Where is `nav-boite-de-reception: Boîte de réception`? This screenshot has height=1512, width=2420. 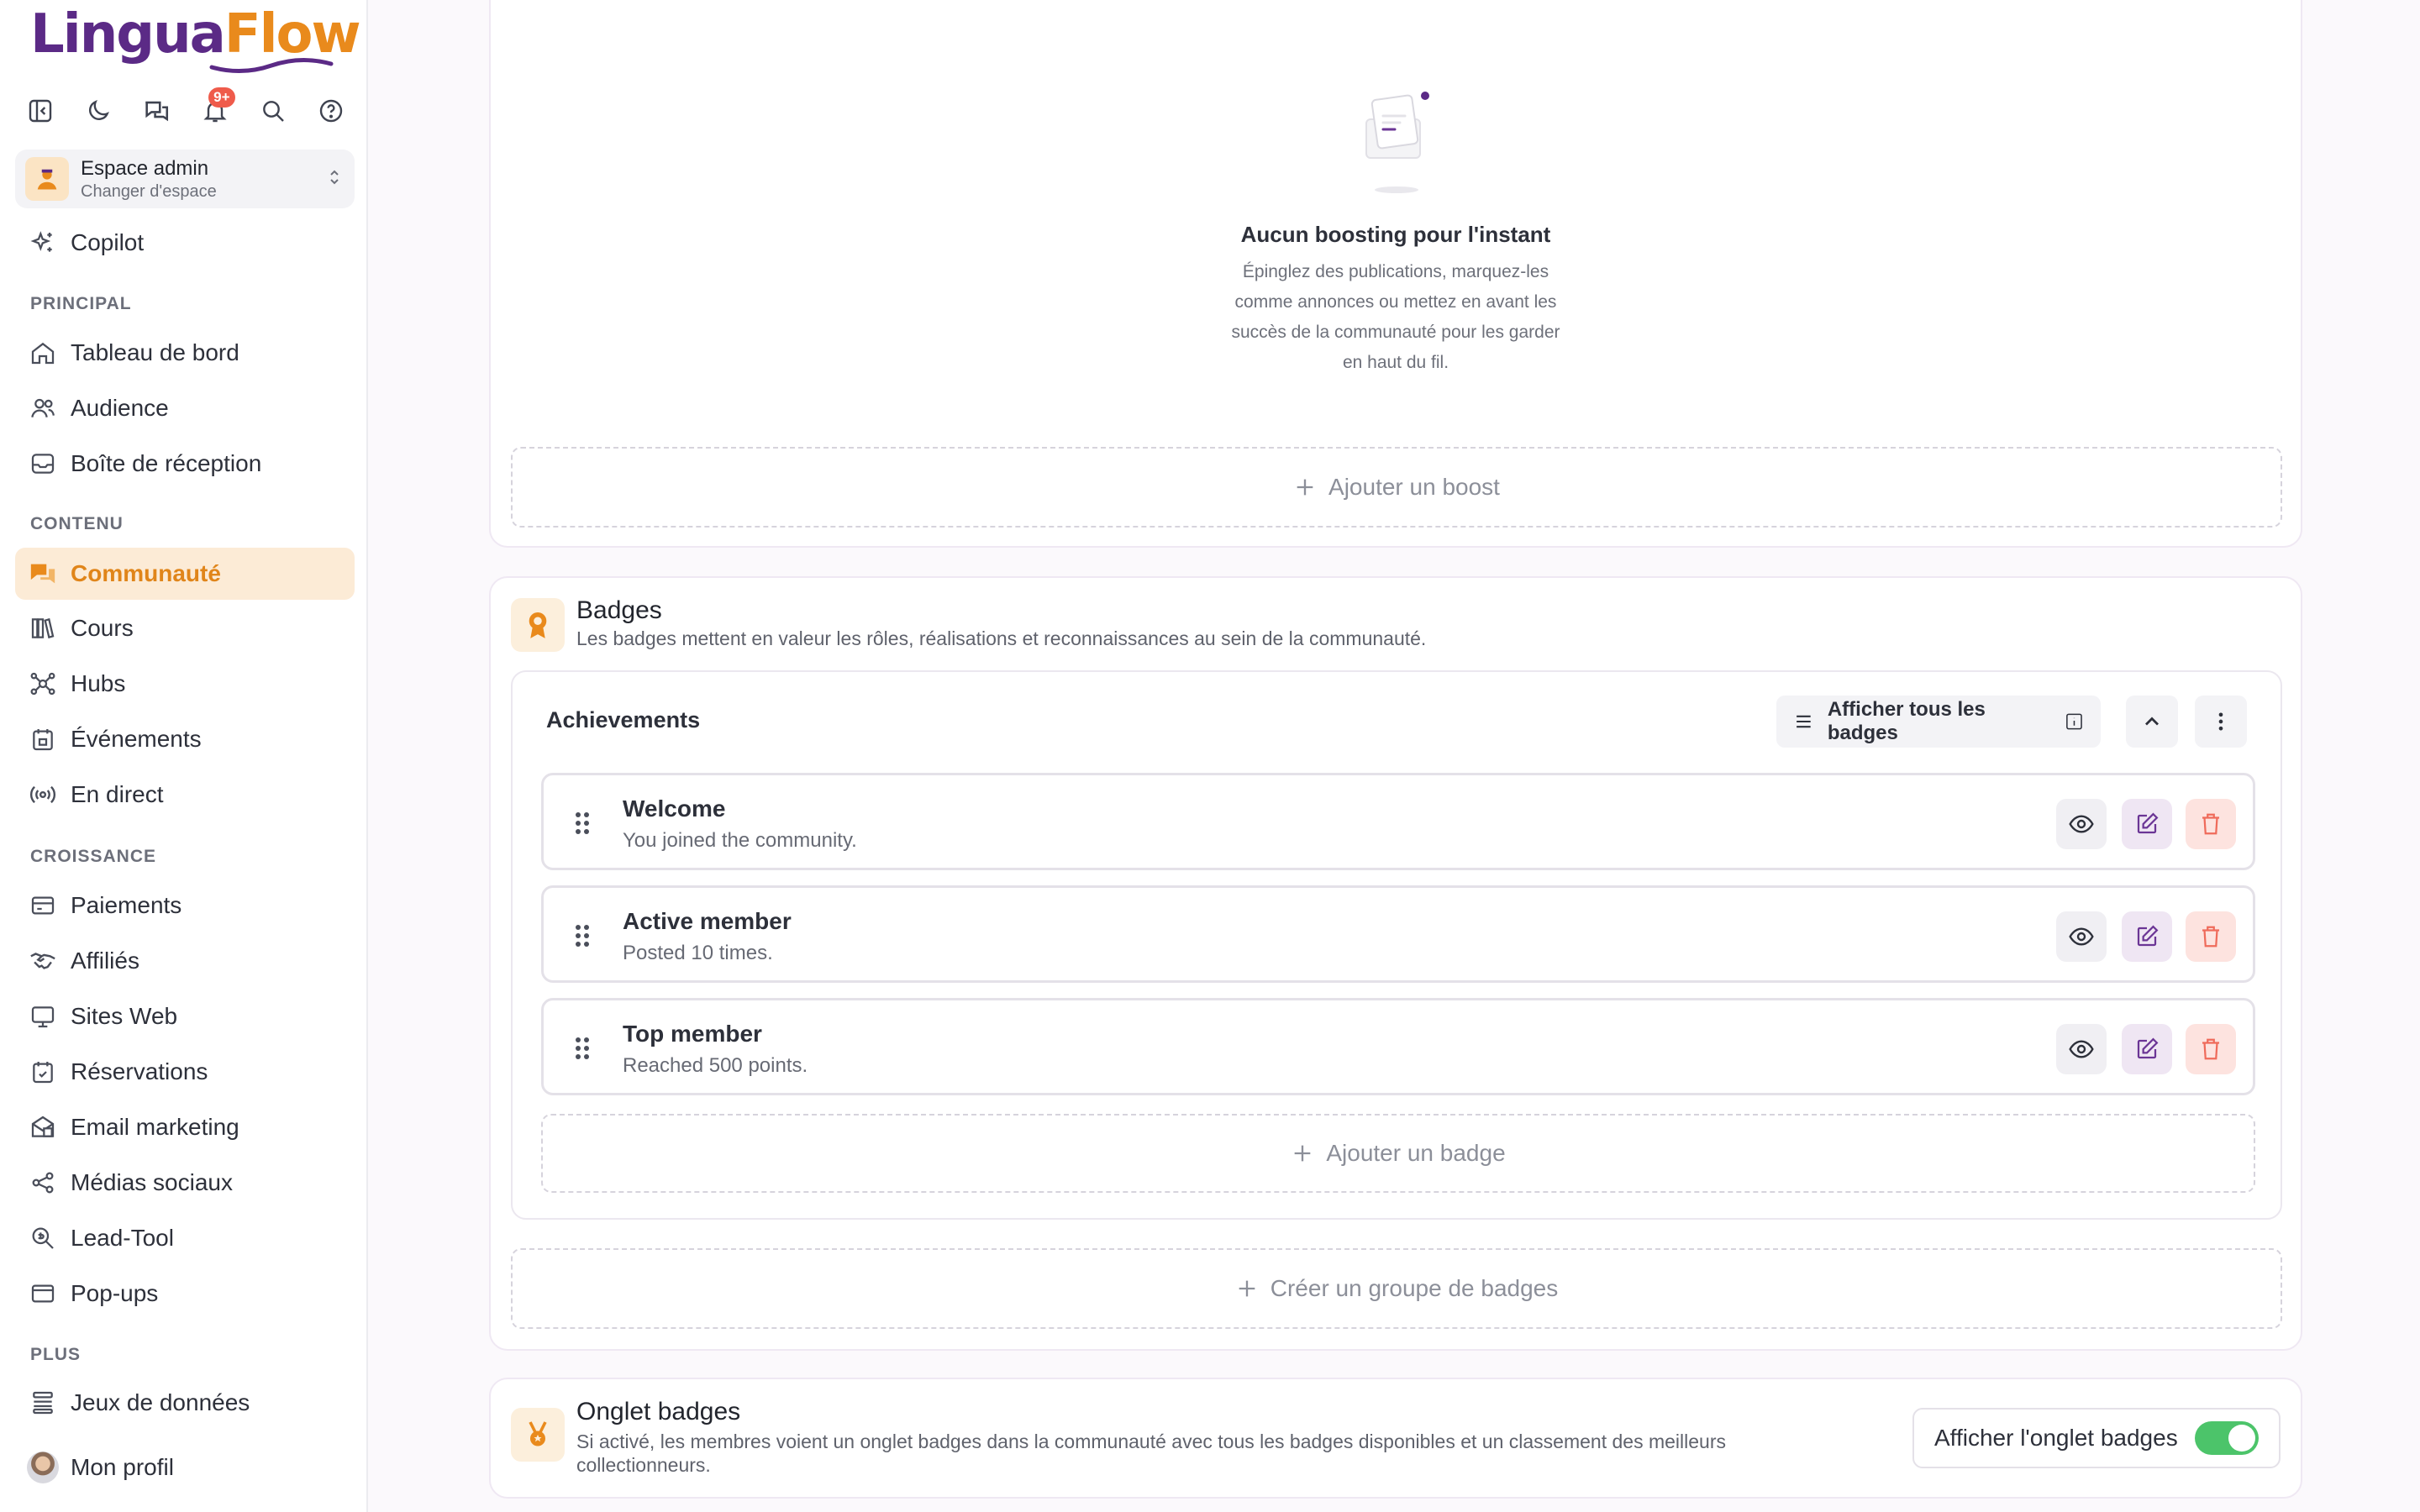
nav-boite-de-reception: Boîte de réception is located at coordinates (185, 464).